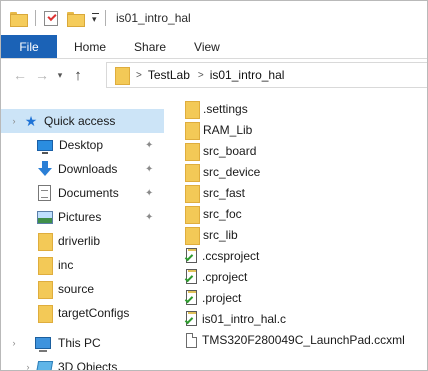 This screenshot has width=428, height=371. I want to click on tab-file: File, so click(29, 46).